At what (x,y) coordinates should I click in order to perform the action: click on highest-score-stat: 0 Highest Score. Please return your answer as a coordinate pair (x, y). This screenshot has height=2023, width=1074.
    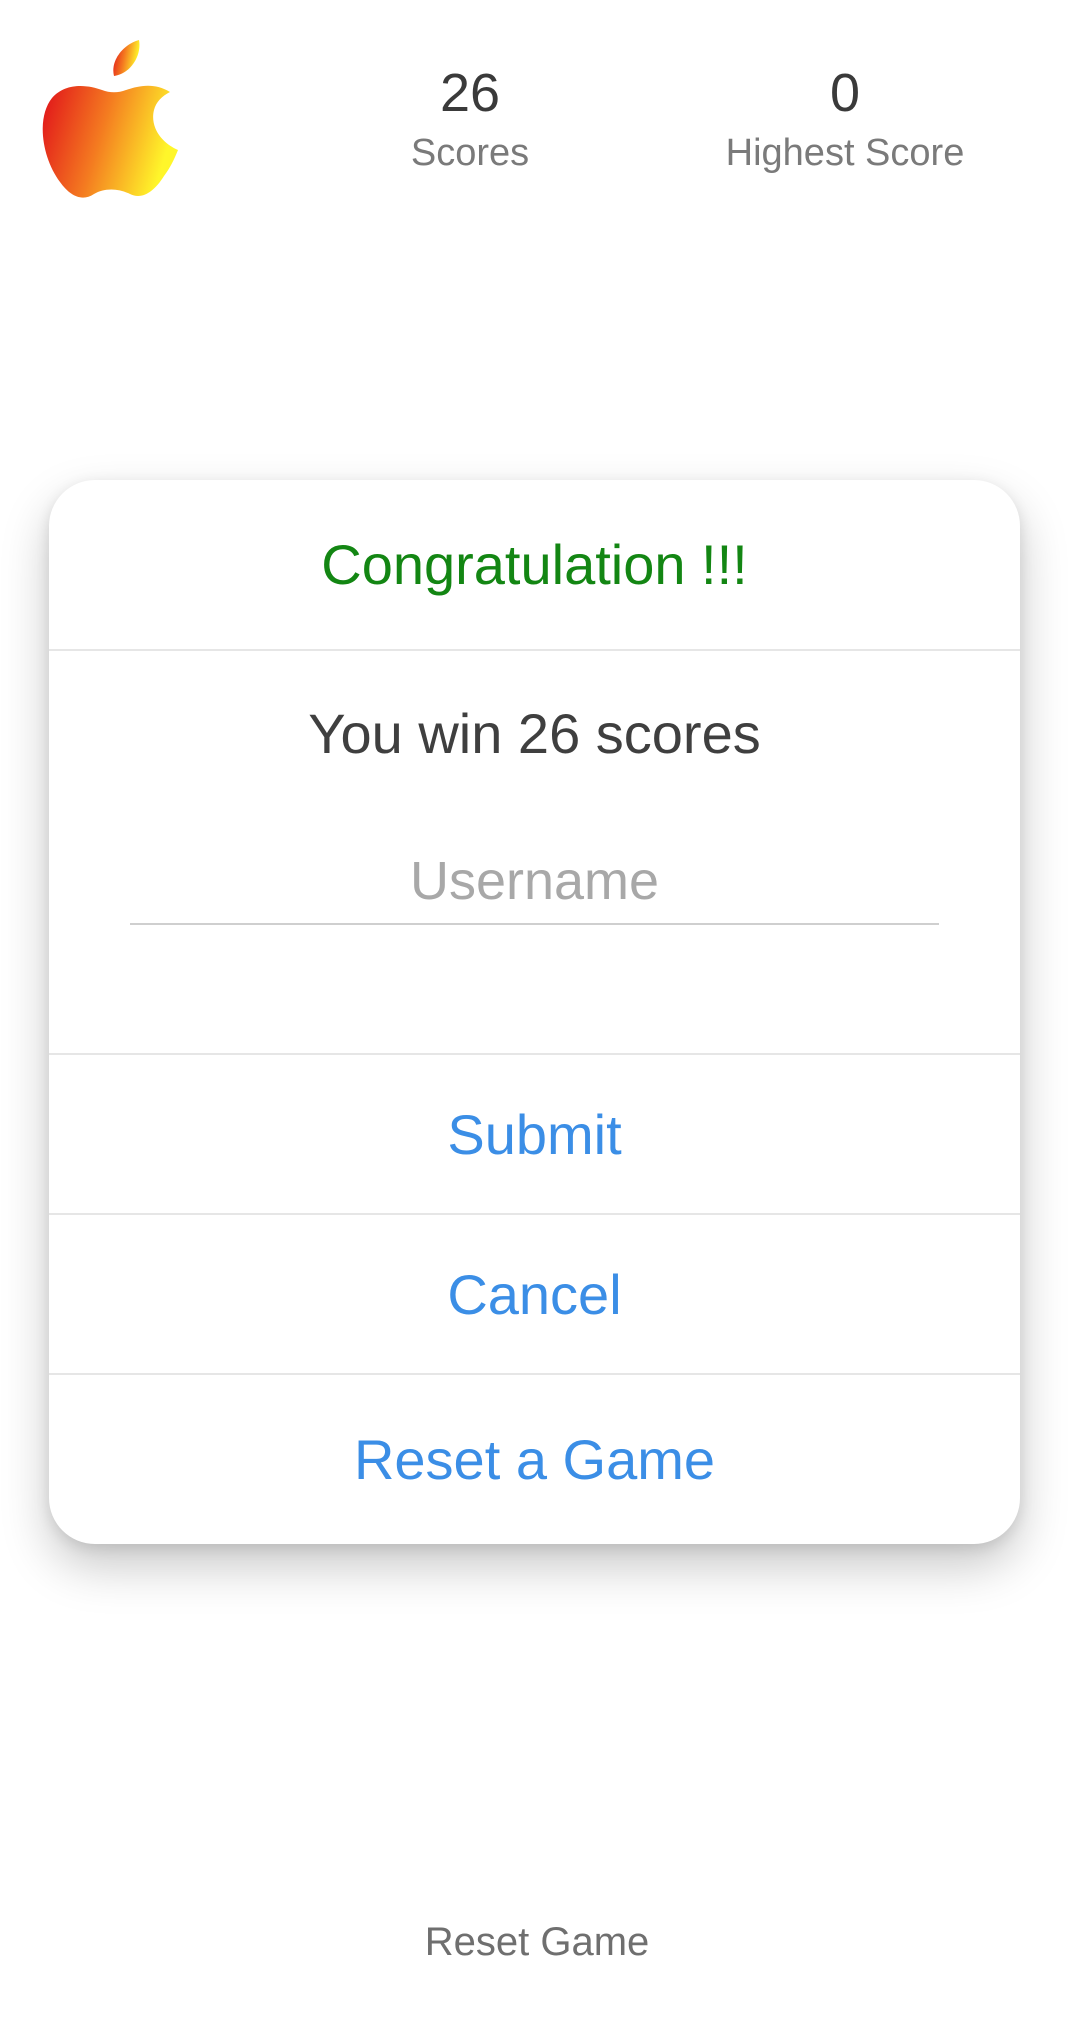
    Looking at the image, I should click on (845, 118).